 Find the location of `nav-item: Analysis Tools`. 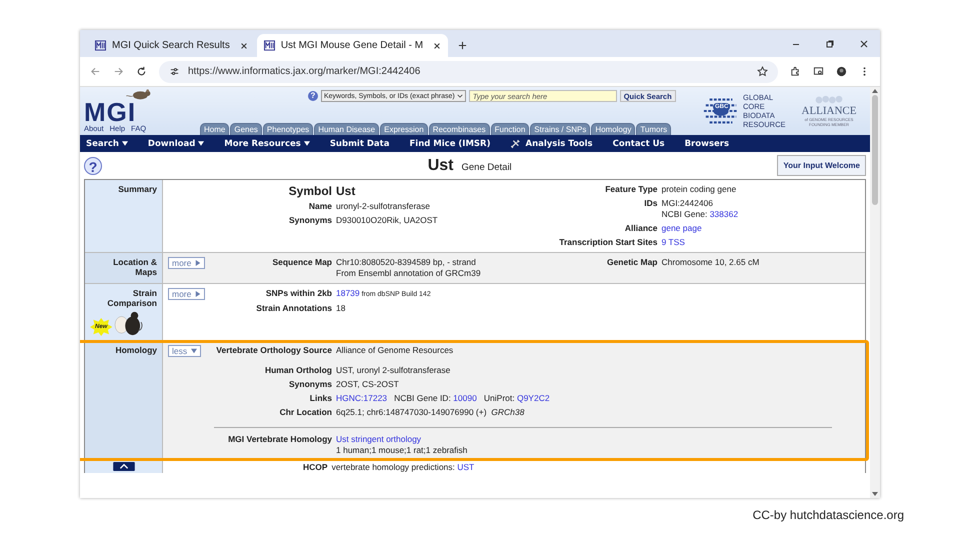

nav-item: Analysis Tools is located at coordinates (551, 143).